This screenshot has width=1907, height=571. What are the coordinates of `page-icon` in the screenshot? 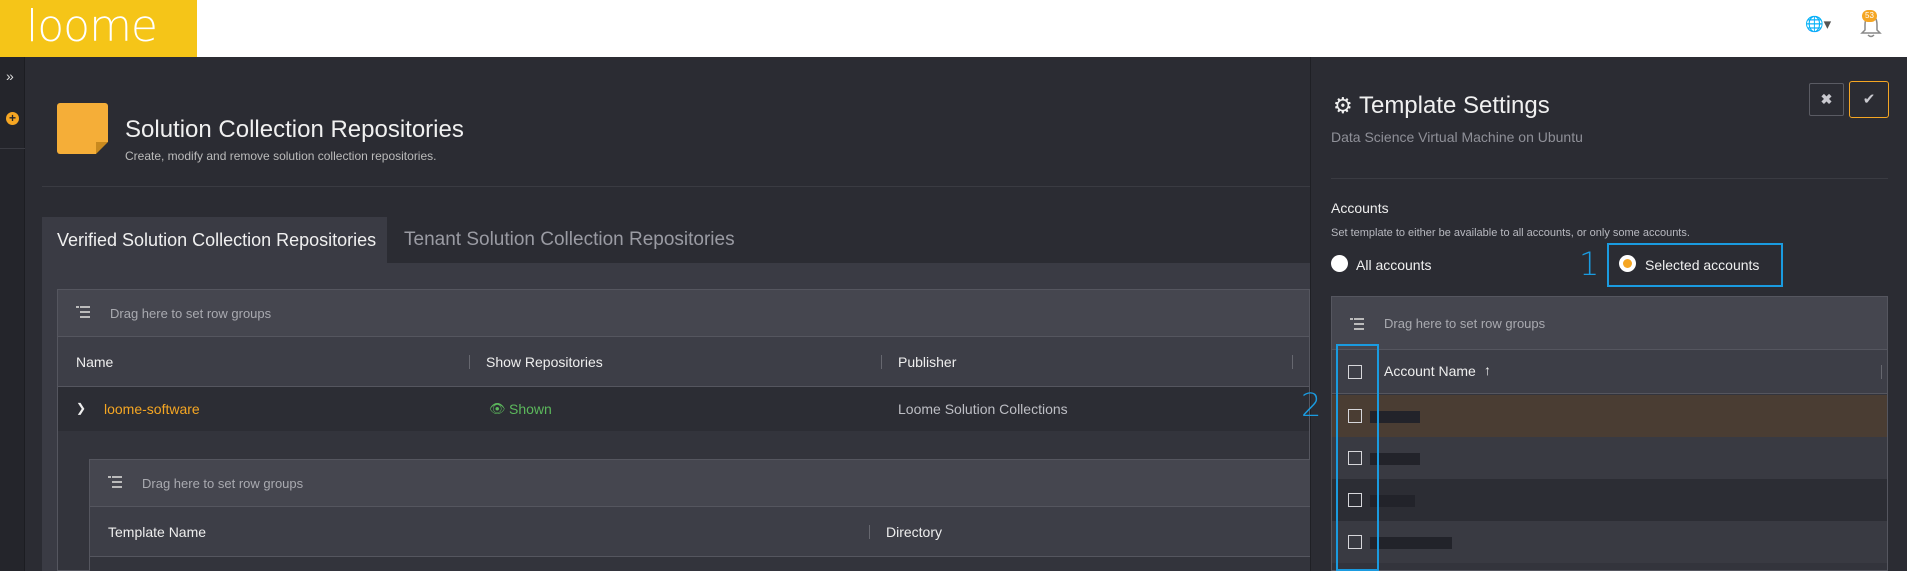 It's located at (82, 128).